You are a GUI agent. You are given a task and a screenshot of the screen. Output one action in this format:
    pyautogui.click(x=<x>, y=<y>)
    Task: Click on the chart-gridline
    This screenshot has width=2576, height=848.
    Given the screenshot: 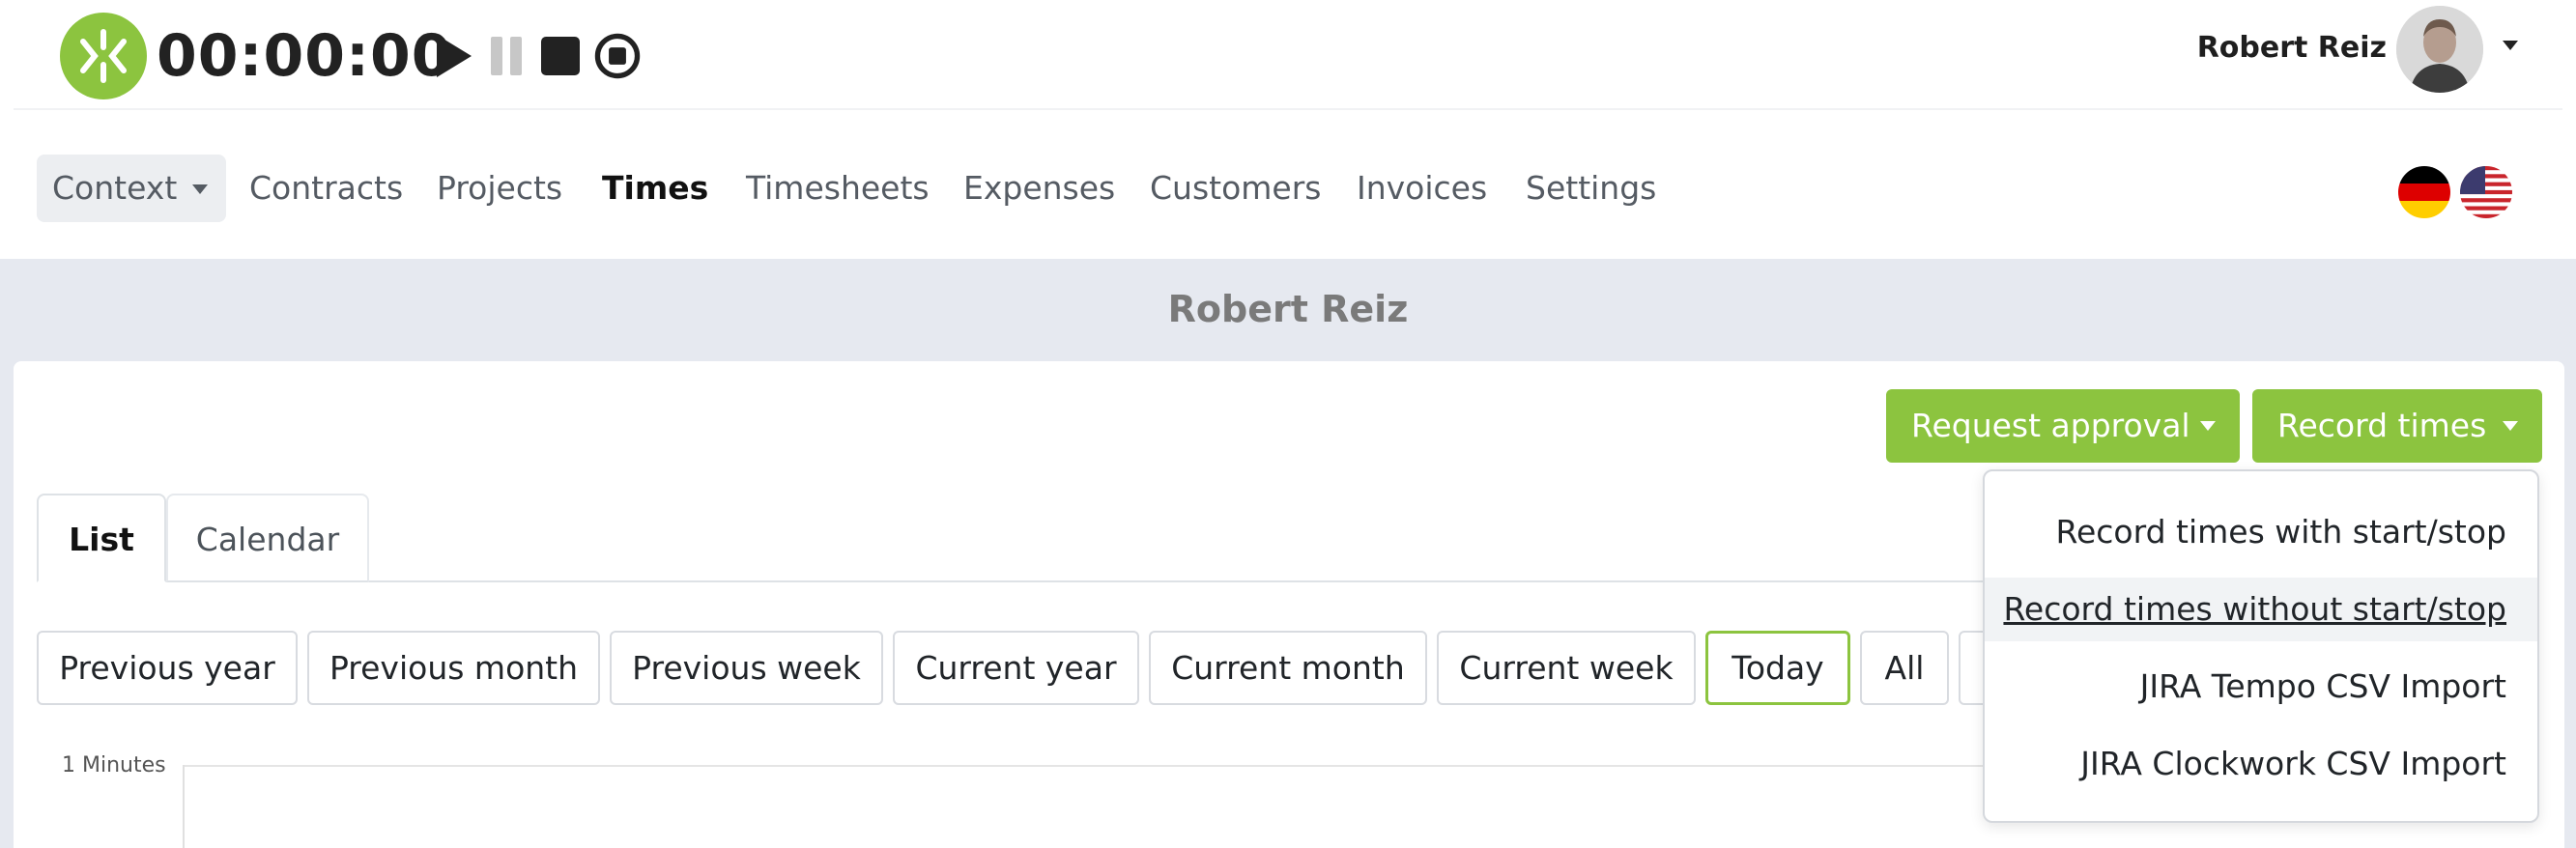 What is the action you would take?
    pyautogui.click(x=1087, y=766)
    